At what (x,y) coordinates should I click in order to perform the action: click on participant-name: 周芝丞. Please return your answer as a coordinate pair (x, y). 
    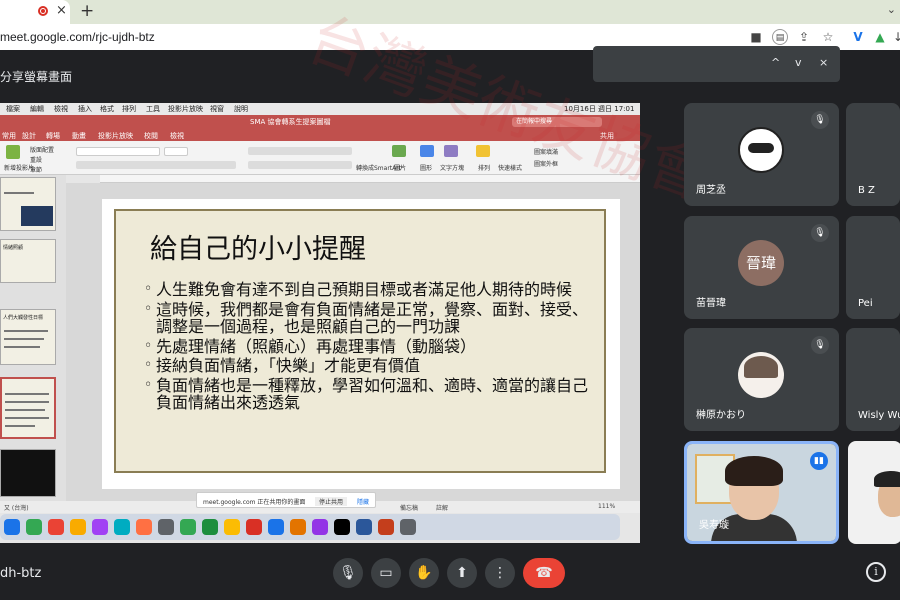
    Looking at the image, I should click on (711, 190).